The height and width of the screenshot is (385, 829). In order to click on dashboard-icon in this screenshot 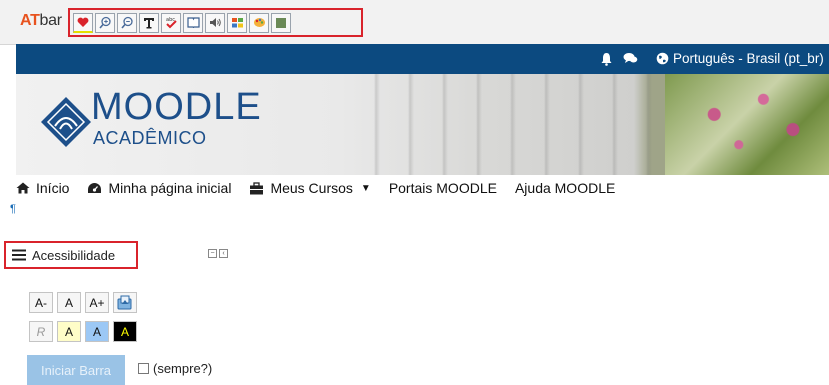, I will do `click(95, 187)`.